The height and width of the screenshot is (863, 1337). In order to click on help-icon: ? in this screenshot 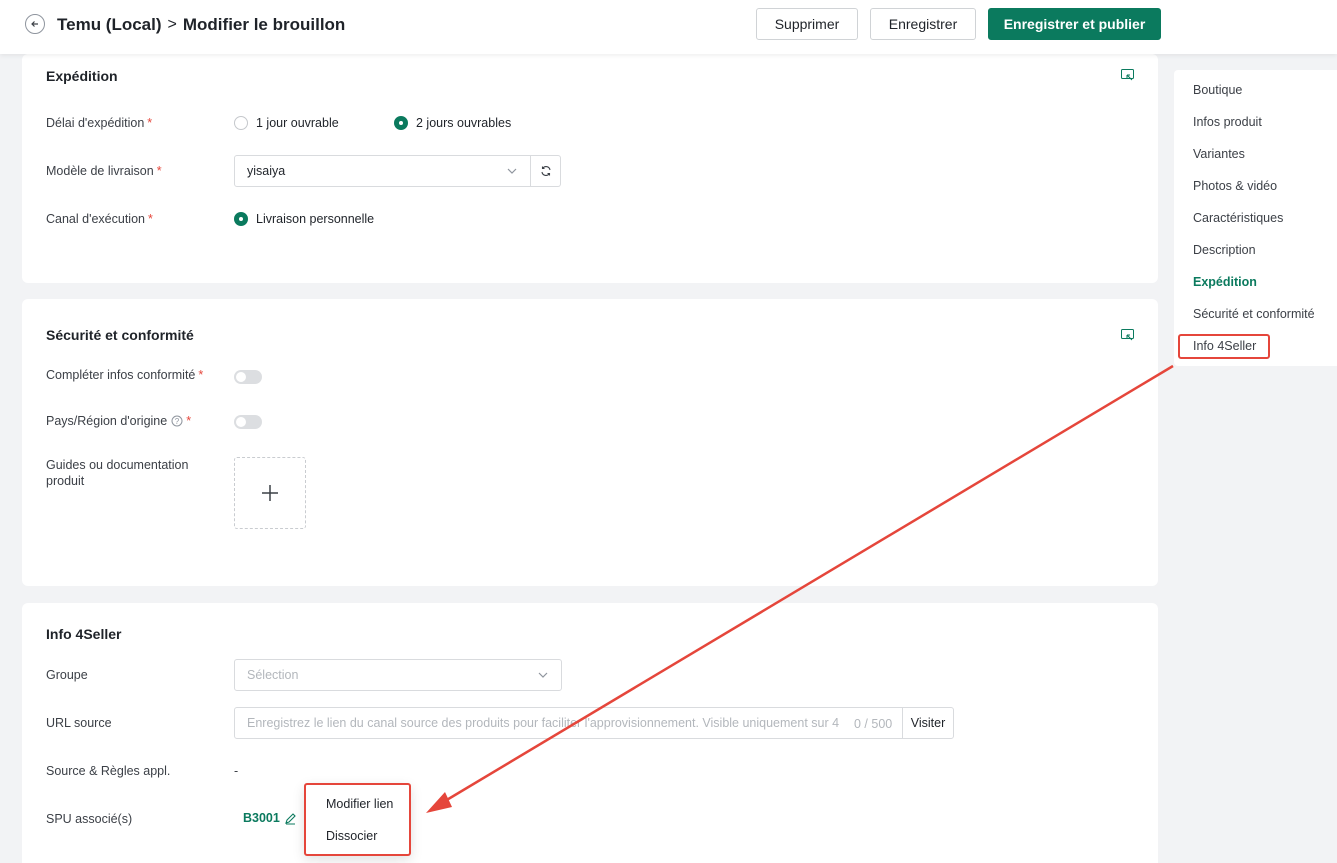, I will do `click(177, 421)`.